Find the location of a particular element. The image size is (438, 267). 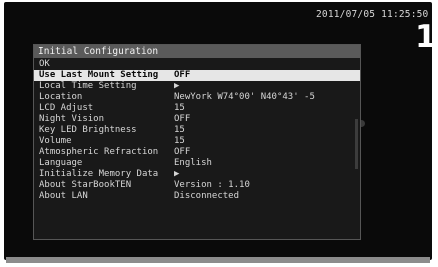

menu-scrollbar is located at coordinates (356, 144).